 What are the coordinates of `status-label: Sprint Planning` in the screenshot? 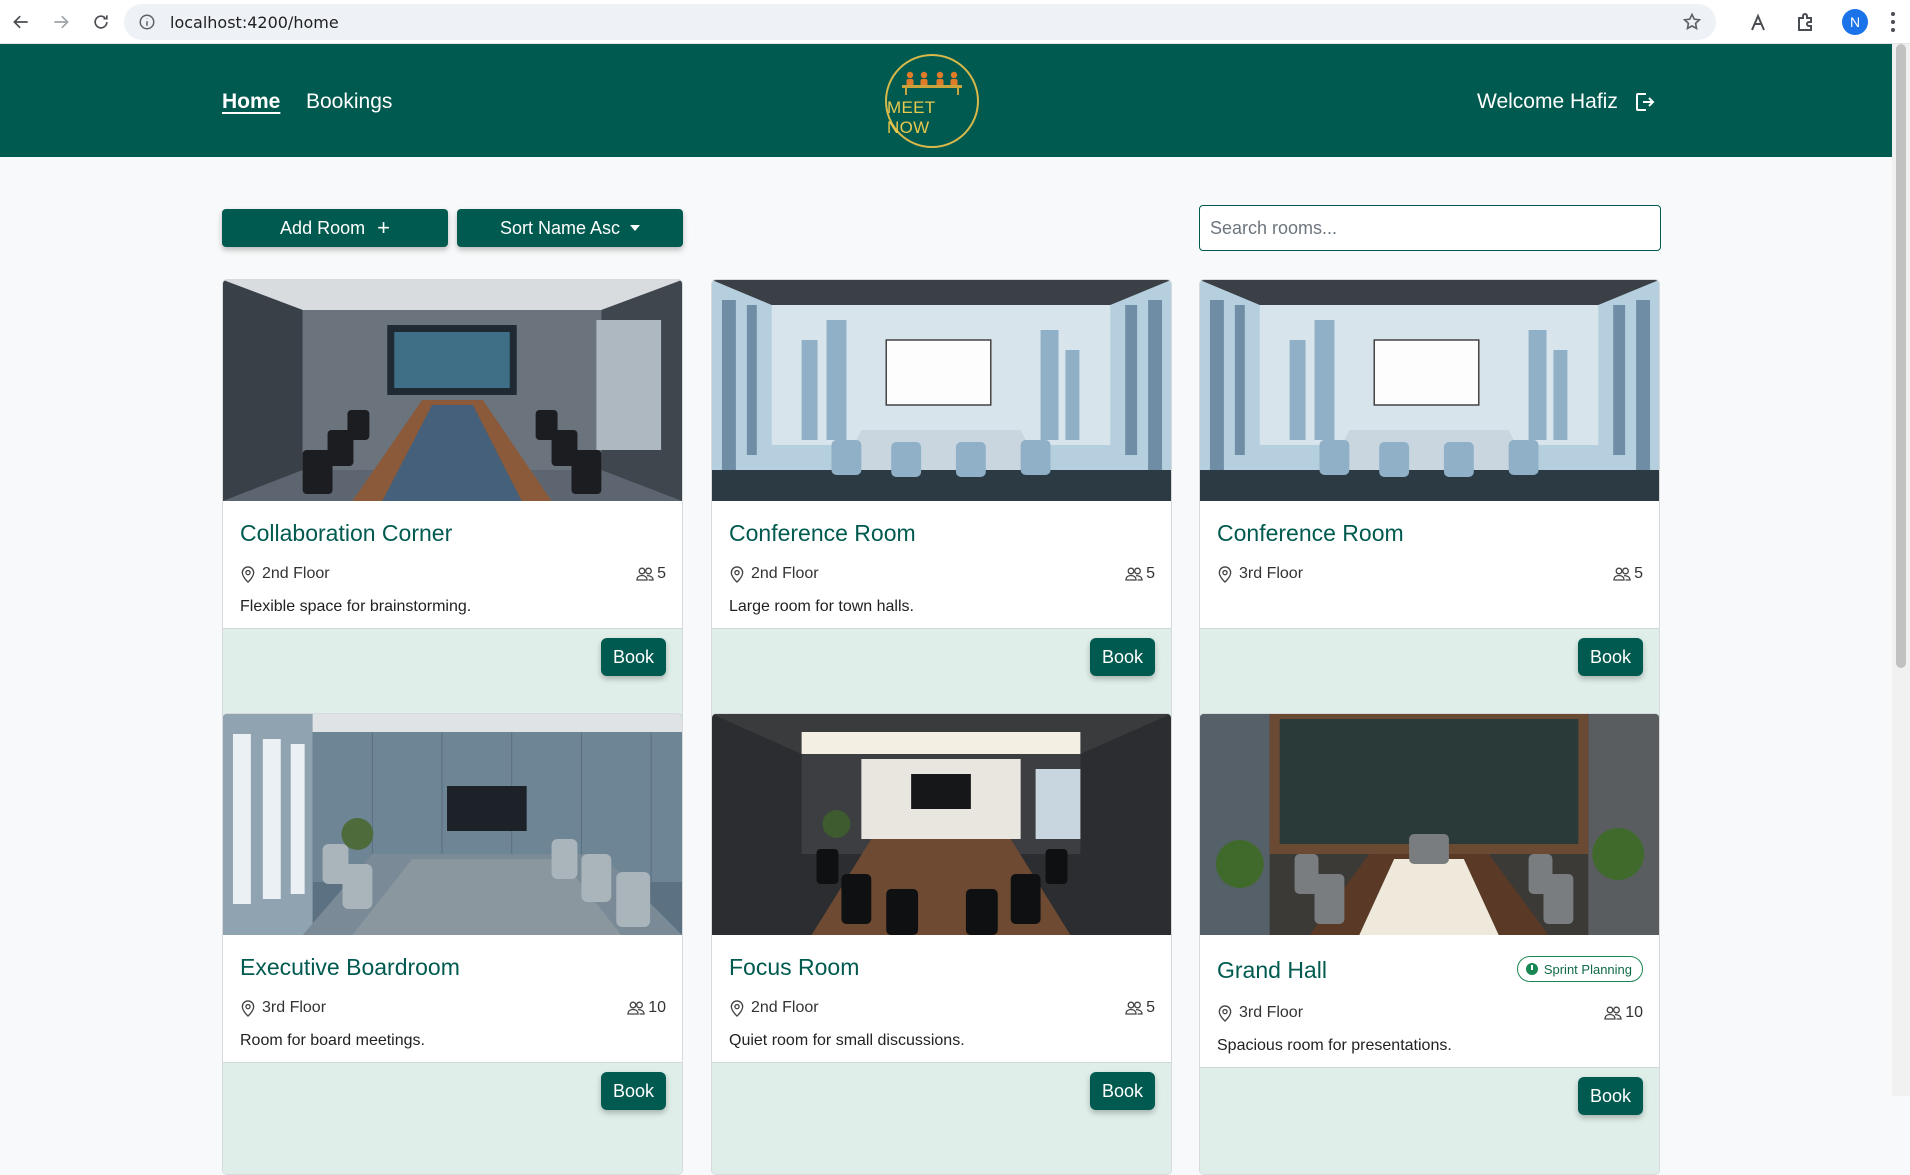 It's located at (1587, 969).